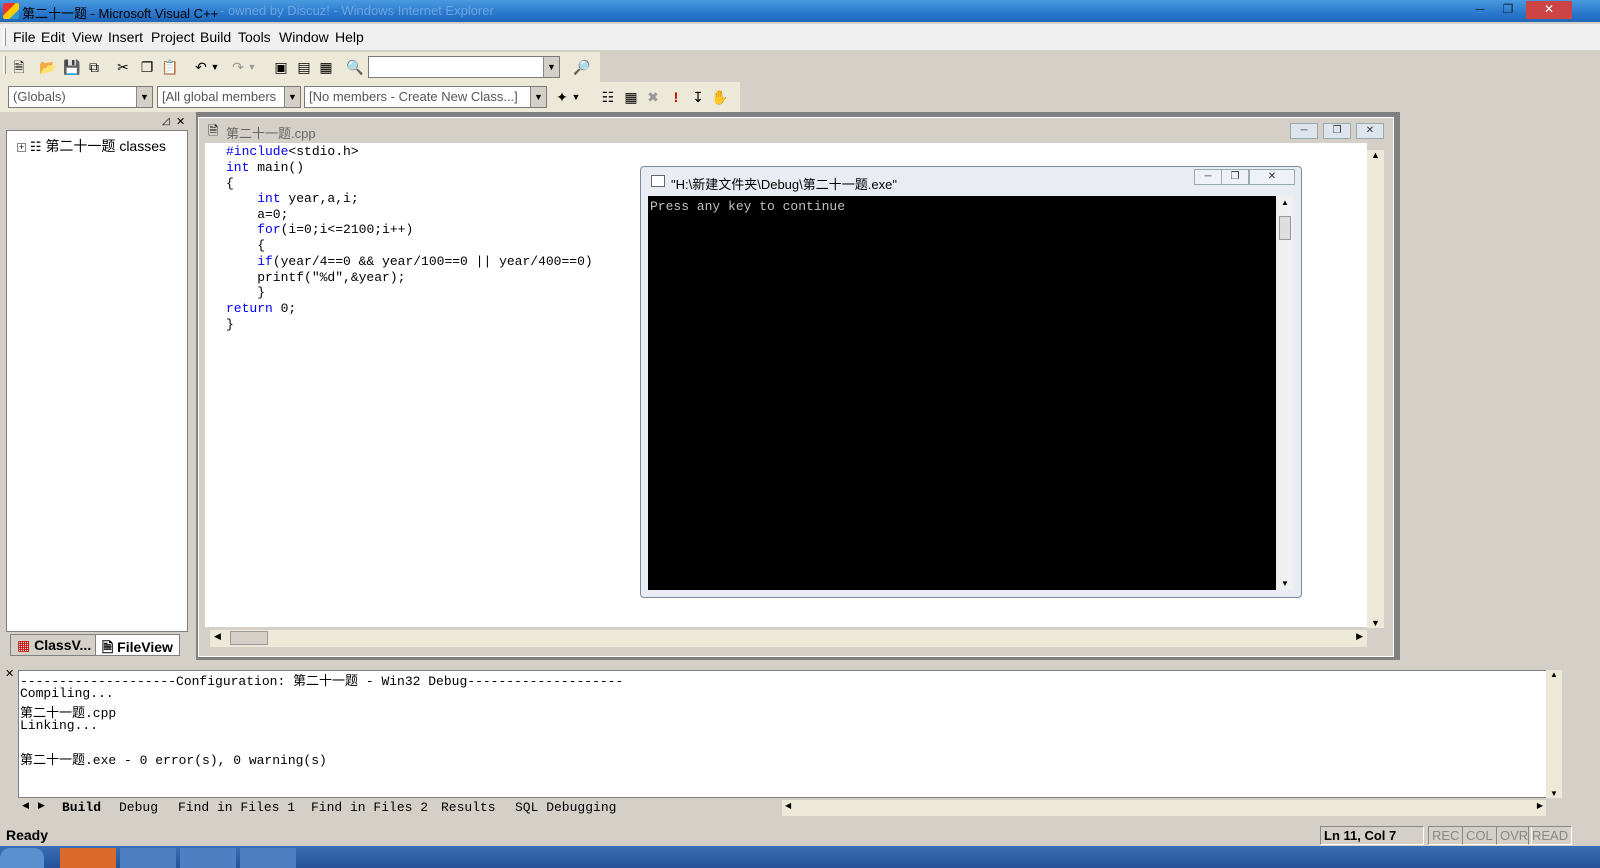 The image size is (1600, 868). Describe the element at coordinates (788, 638) in the screenshot. I see `editor-horizontal-scrollbar: ◀ ▶` at that location.